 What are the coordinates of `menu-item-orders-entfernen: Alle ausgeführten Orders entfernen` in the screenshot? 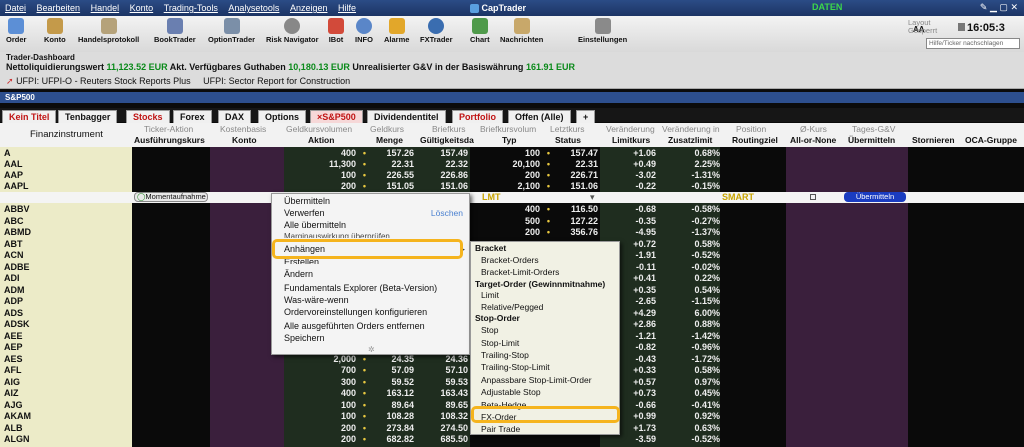 It's located at (354, 326).